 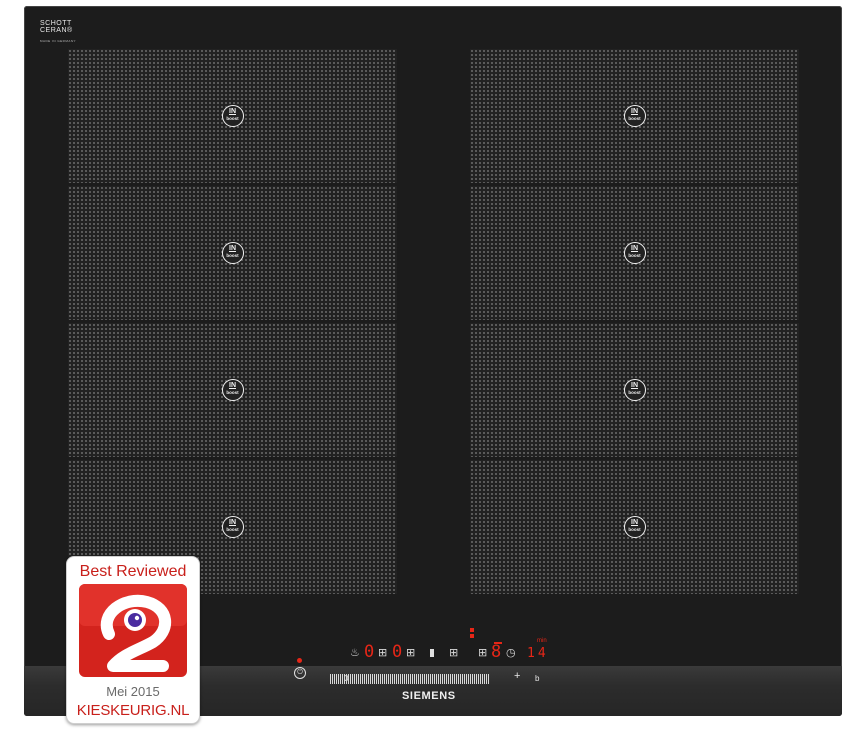 I want to click on review-badge: Best Reviewed Mei 2015 KIESKEURIG.NL, so click(x=133, y=640).